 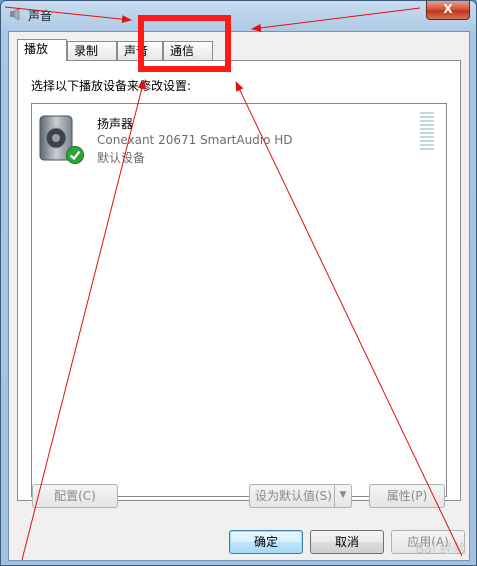 I want to click on tab-communications: 通信, so click(x=188, y=50).